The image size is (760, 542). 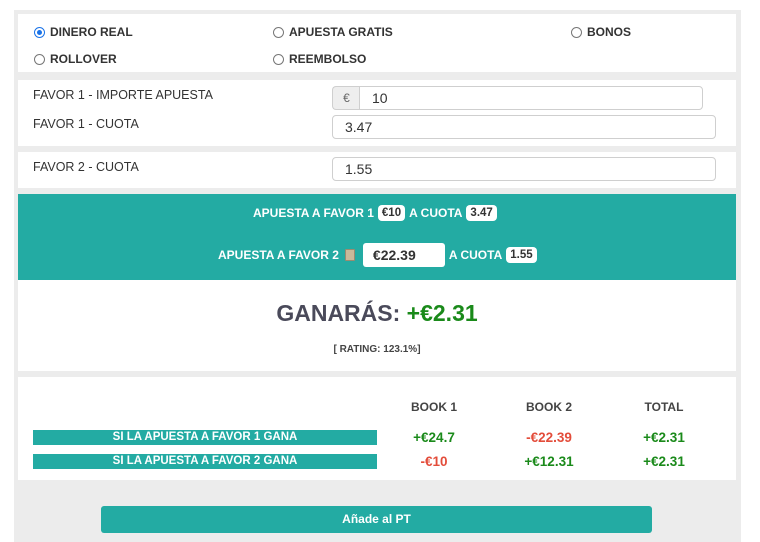 What do you see at coordinates (481, 213) in the screenshot?
I see `favor1-cuota-badge: 3.47` at bounding box center [481, 213].